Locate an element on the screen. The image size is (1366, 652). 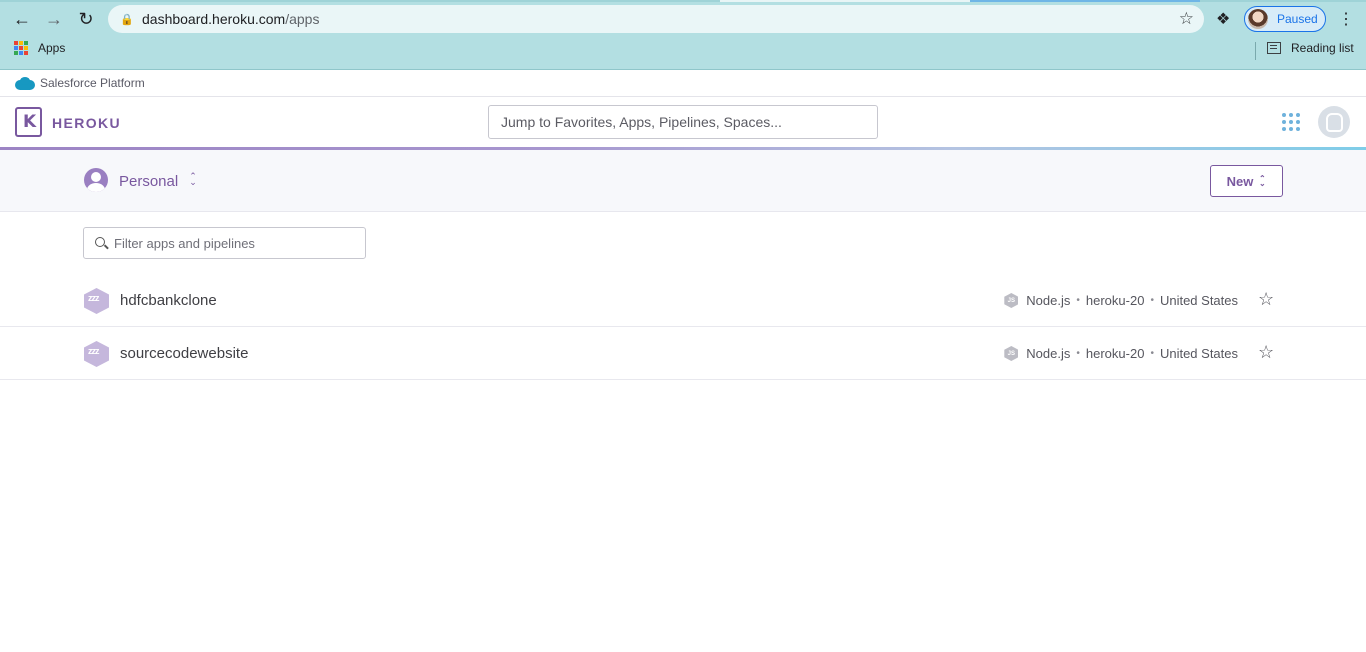
app-name: sourcecodewebsite is located at coordinates (184, 353).